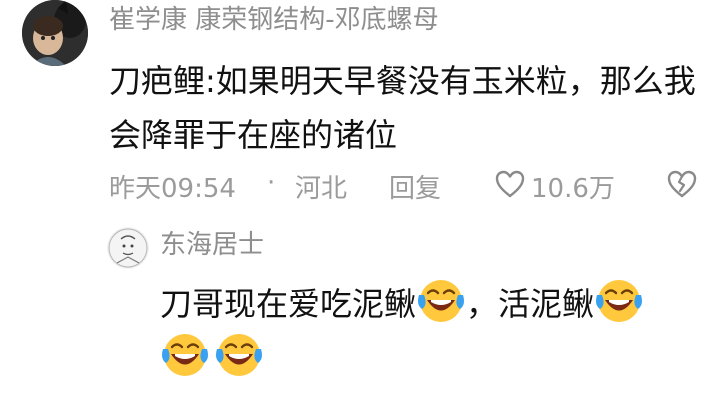 The image size is (720, 405). I want to click on reply-avatar, so click(128, 248).